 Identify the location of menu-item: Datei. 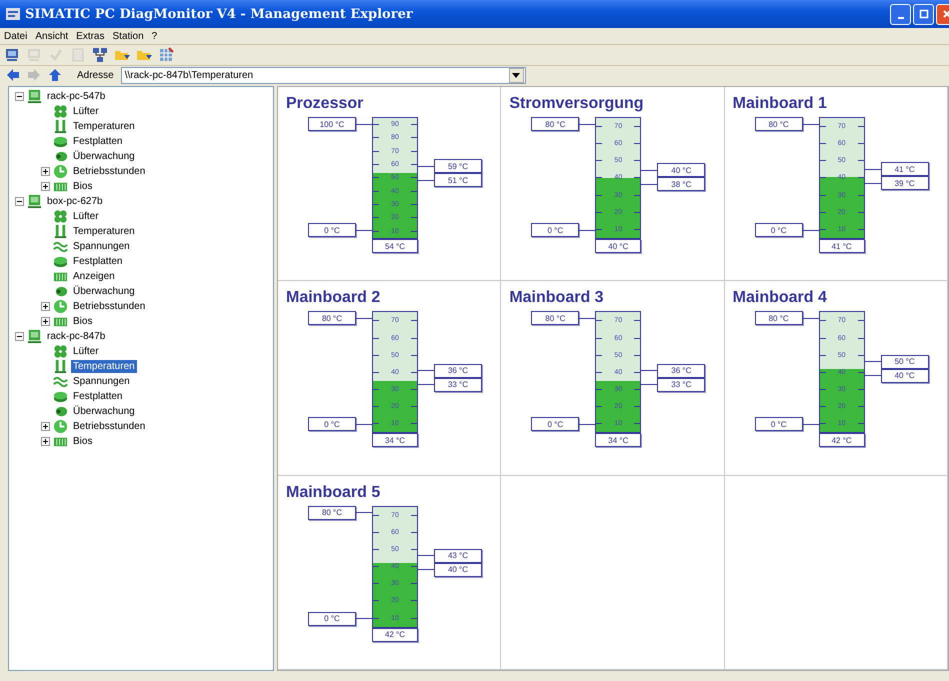
(16, 36).